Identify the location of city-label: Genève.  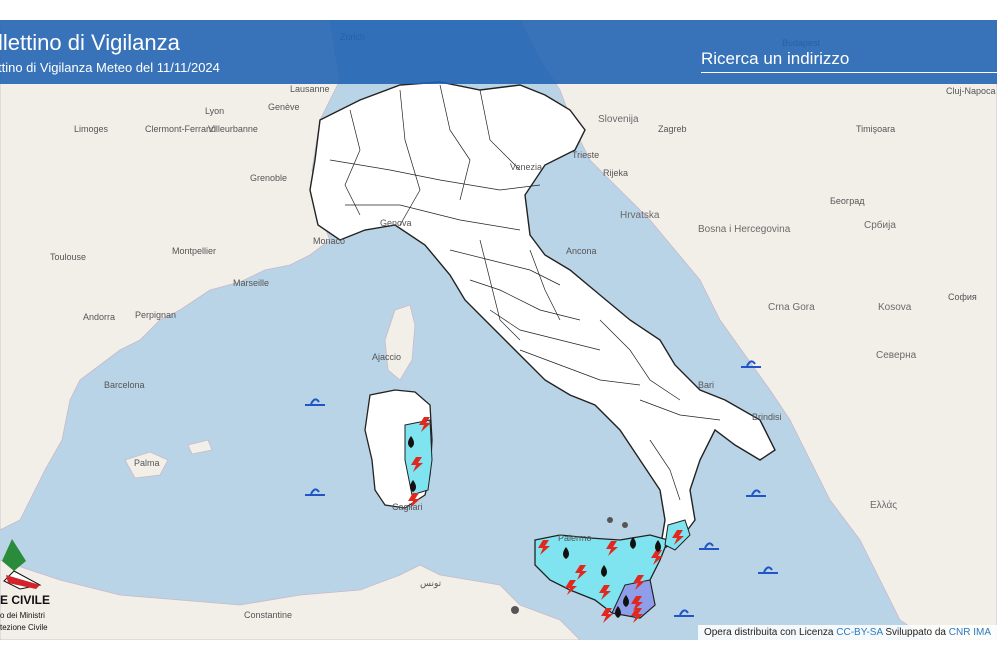
(284, 107).